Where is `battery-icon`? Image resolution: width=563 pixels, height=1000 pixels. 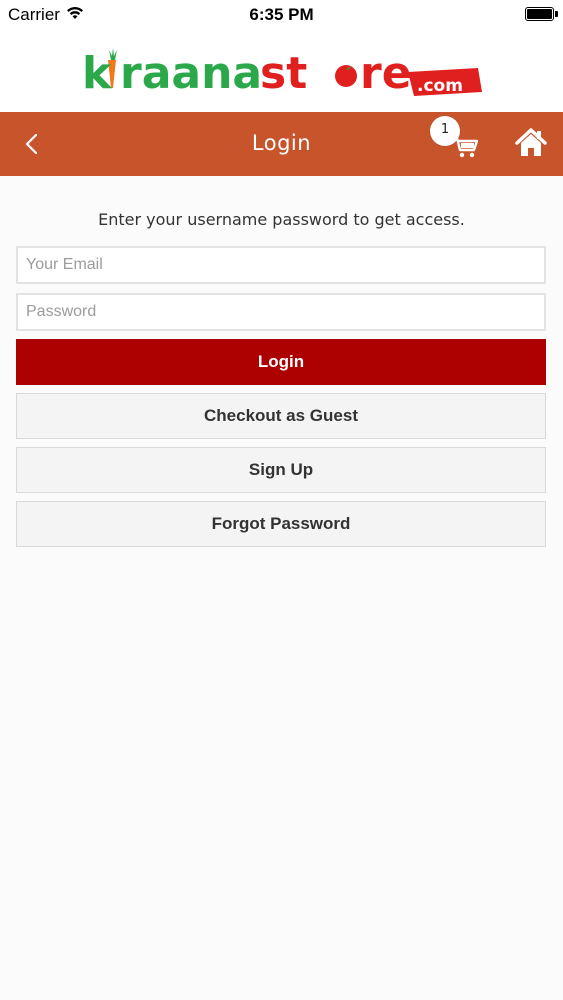 battery-icon is located at coordinates (539, 14).